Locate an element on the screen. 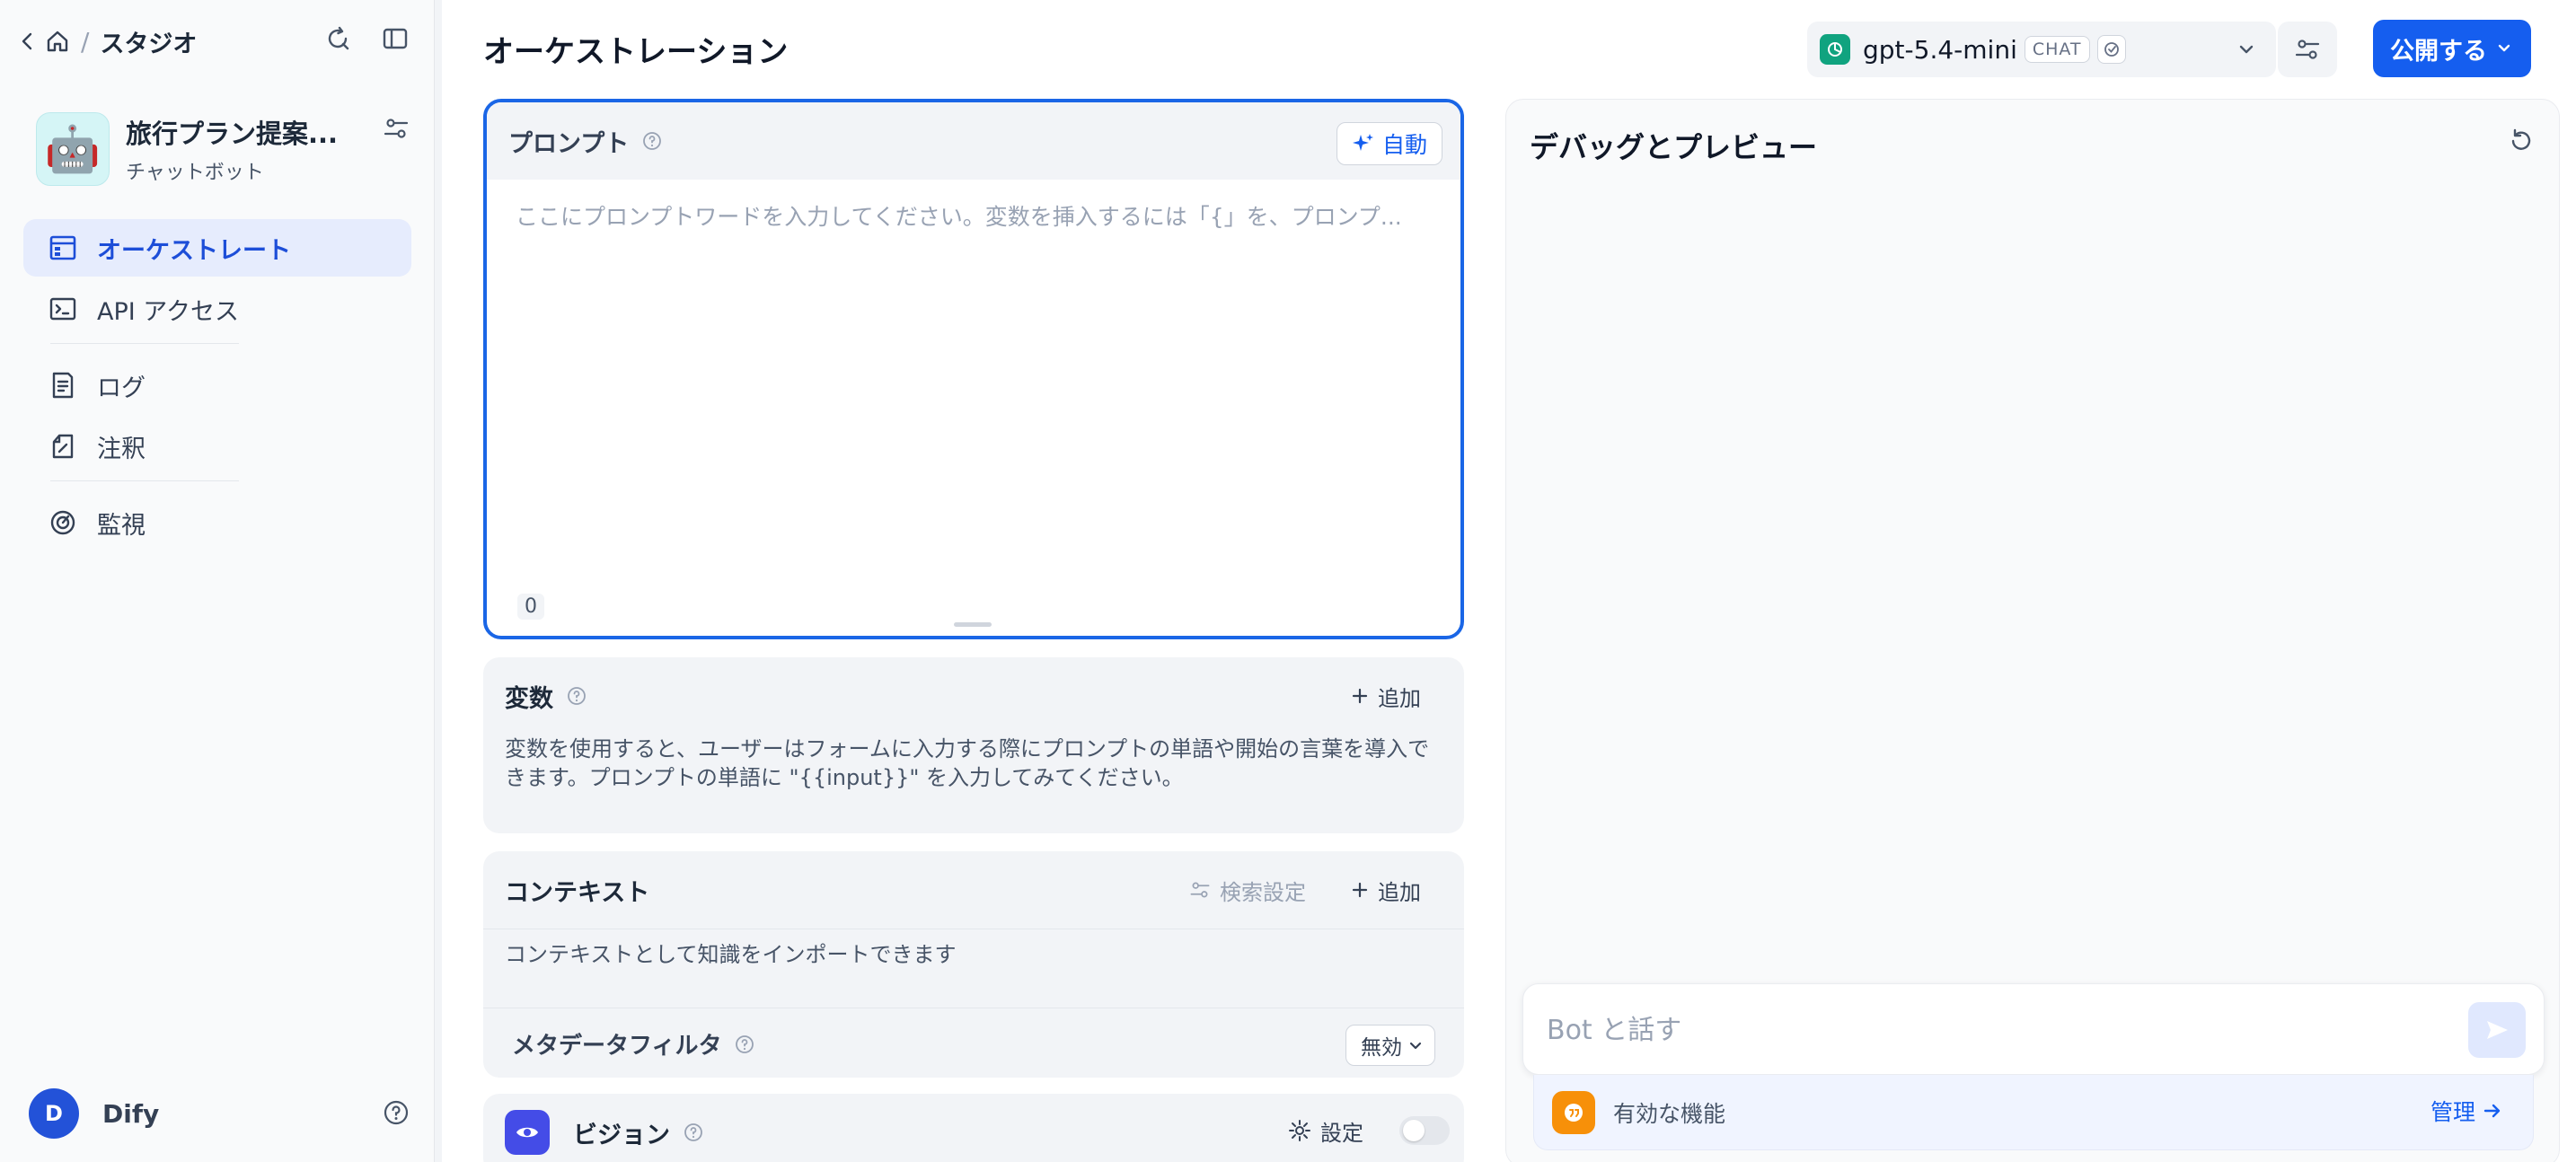 Image resolution: width=2576 pixels, height=1162 pixels. auto-generate-button: 自動 is located at coordinates (1389, 143).